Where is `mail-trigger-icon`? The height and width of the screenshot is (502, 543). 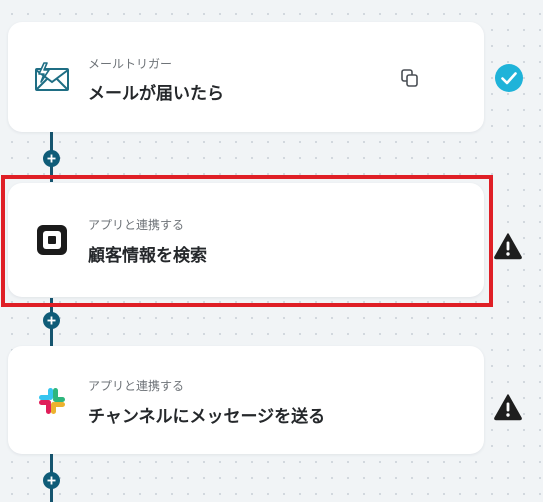
mail-trigger-icon is located at coordinates (52, 78).